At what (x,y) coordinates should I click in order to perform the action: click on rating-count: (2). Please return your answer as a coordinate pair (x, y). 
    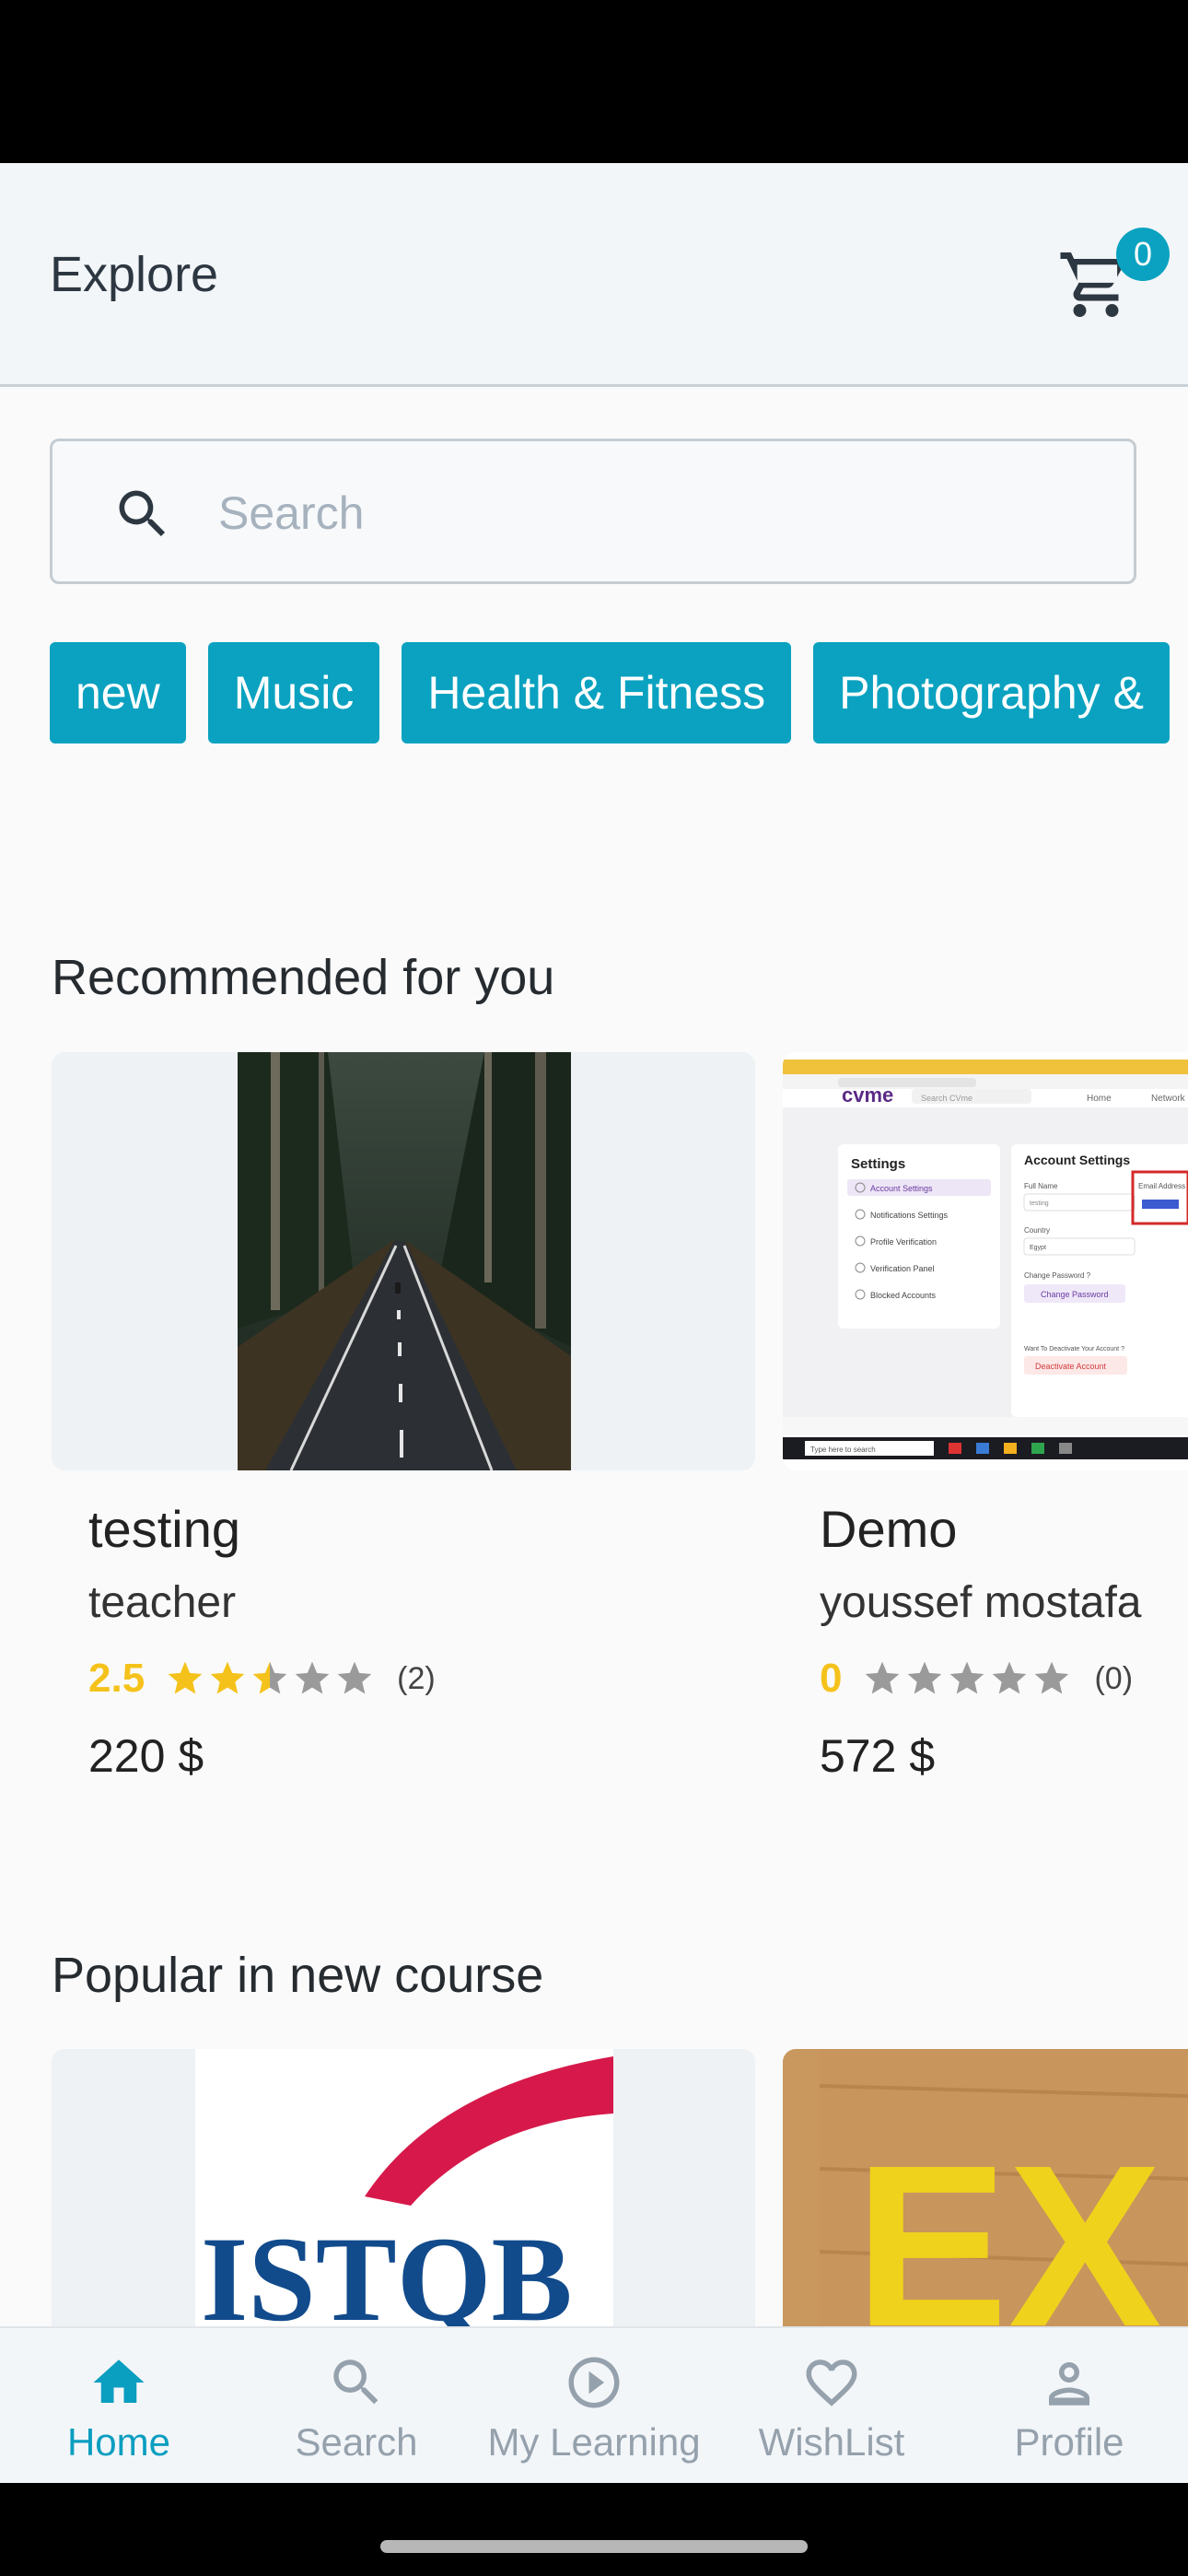
    Looking at the image, I should click on (416, 1678).